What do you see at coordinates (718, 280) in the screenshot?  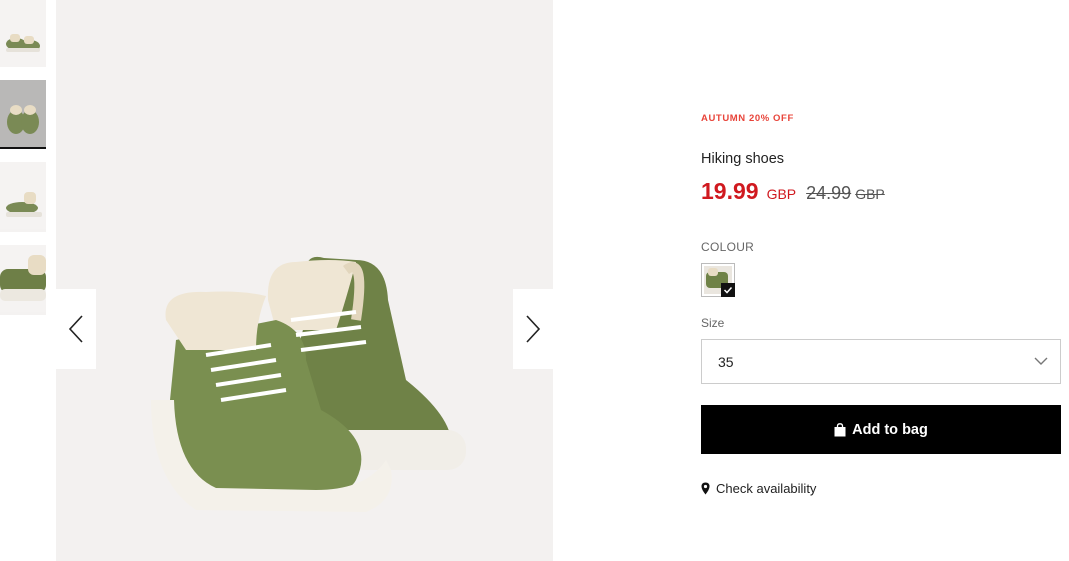 I see `colour-swatch-green` at bounding box center [718, 280].